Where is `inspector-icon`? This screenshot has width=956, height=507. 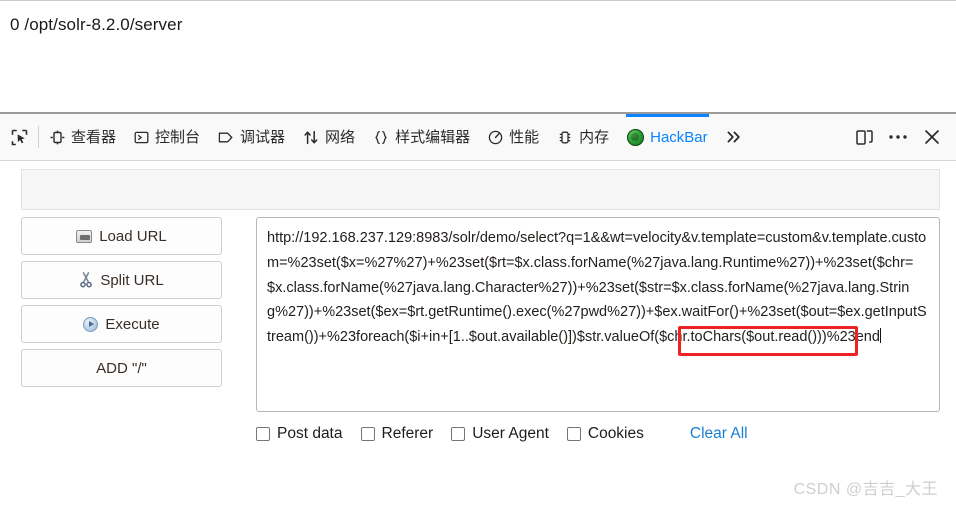 inspector-icon is located at coordinates (57, 137).